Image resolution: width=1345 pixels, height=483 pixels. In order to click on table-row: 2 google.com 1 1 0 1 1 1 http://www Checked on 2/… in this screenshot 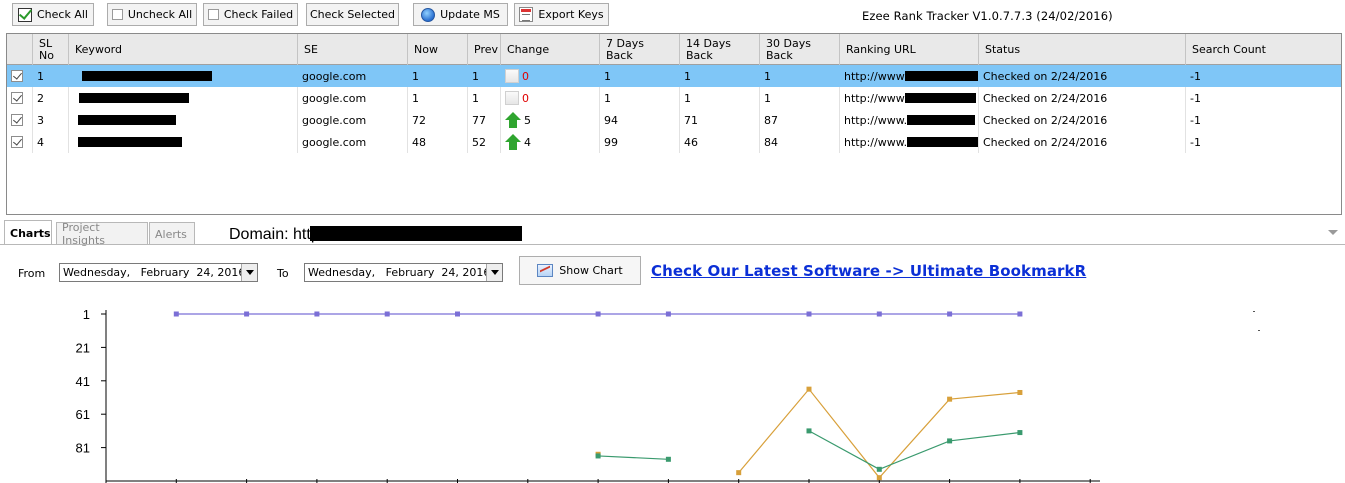, I will do `click(674, 98)`.